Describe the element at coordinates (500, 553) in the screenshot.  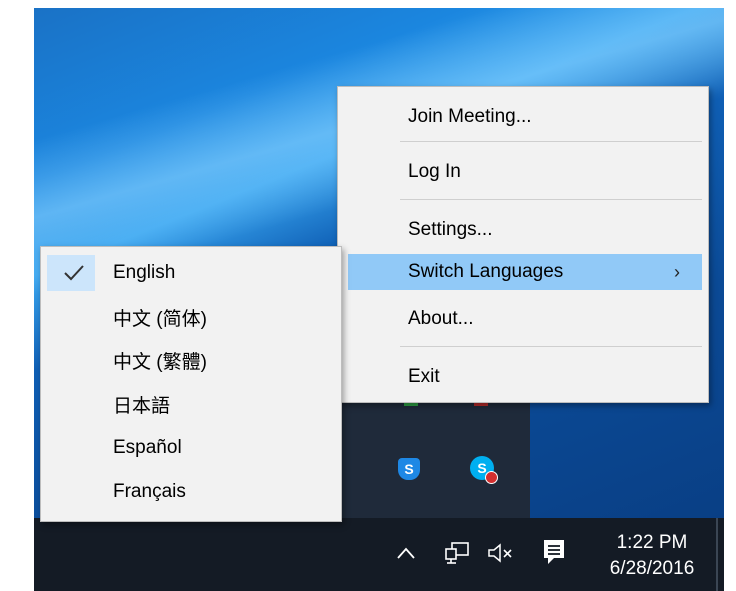
I see `volume-muted-icon` at that location.